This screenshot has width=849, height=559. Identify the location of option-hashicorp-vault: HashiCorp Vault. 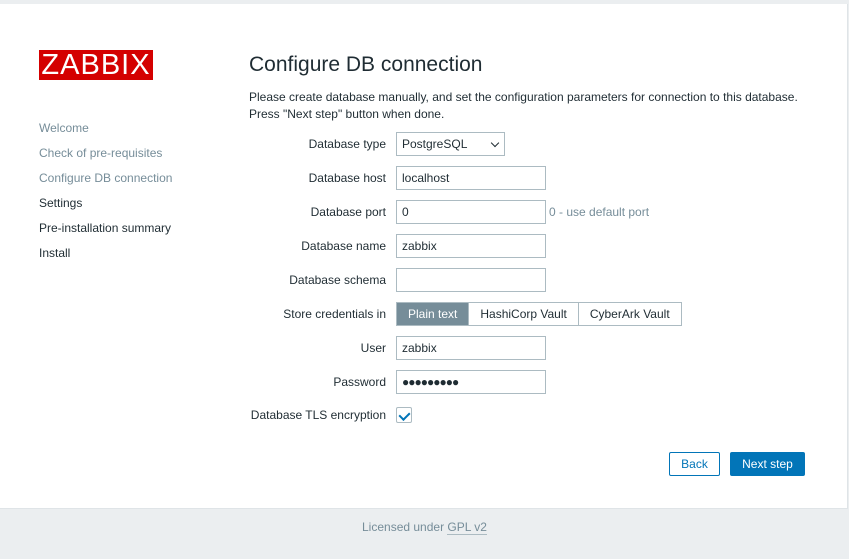
(522, 314).